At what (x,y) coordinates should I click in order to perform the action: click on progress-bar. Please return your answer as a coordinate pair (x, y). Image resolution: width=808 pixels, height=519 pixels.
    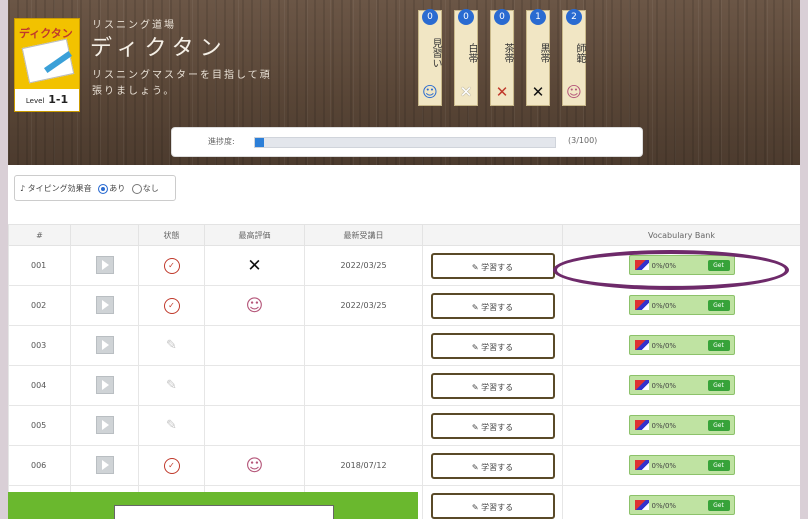
    Looking at the image, I should click on (405, 142).